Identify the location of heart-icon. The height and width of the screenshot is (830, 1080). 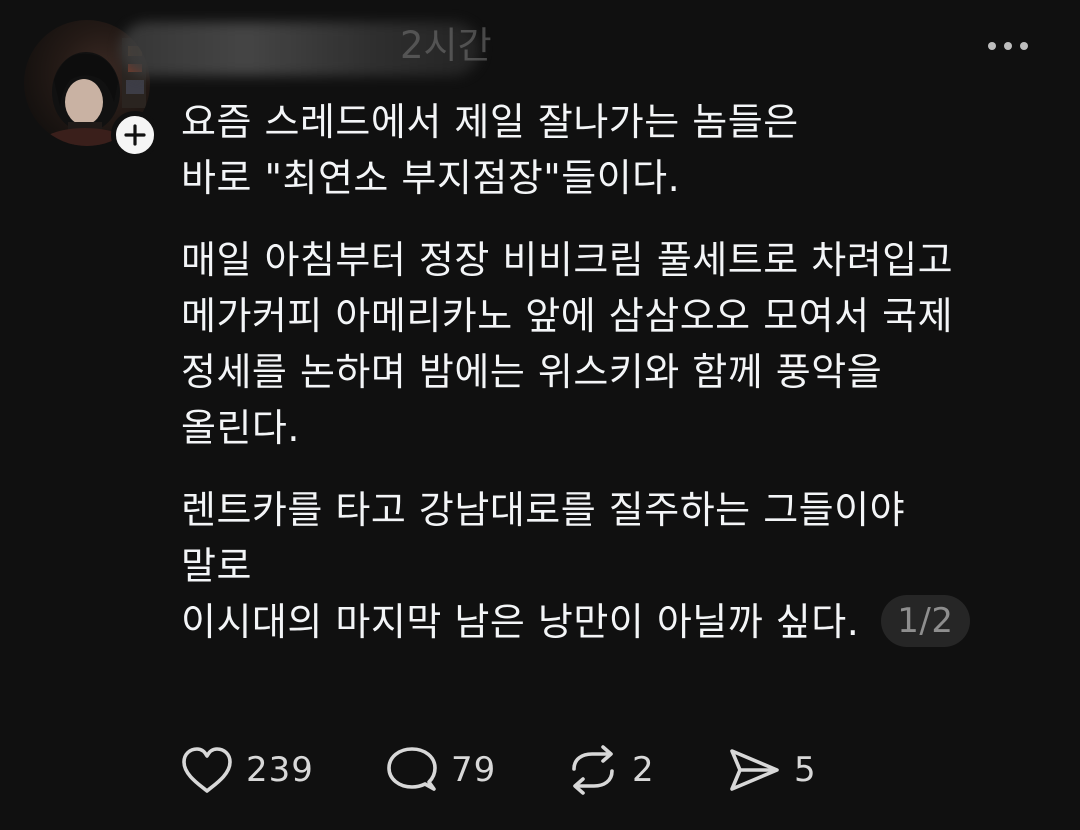
(207, 770).